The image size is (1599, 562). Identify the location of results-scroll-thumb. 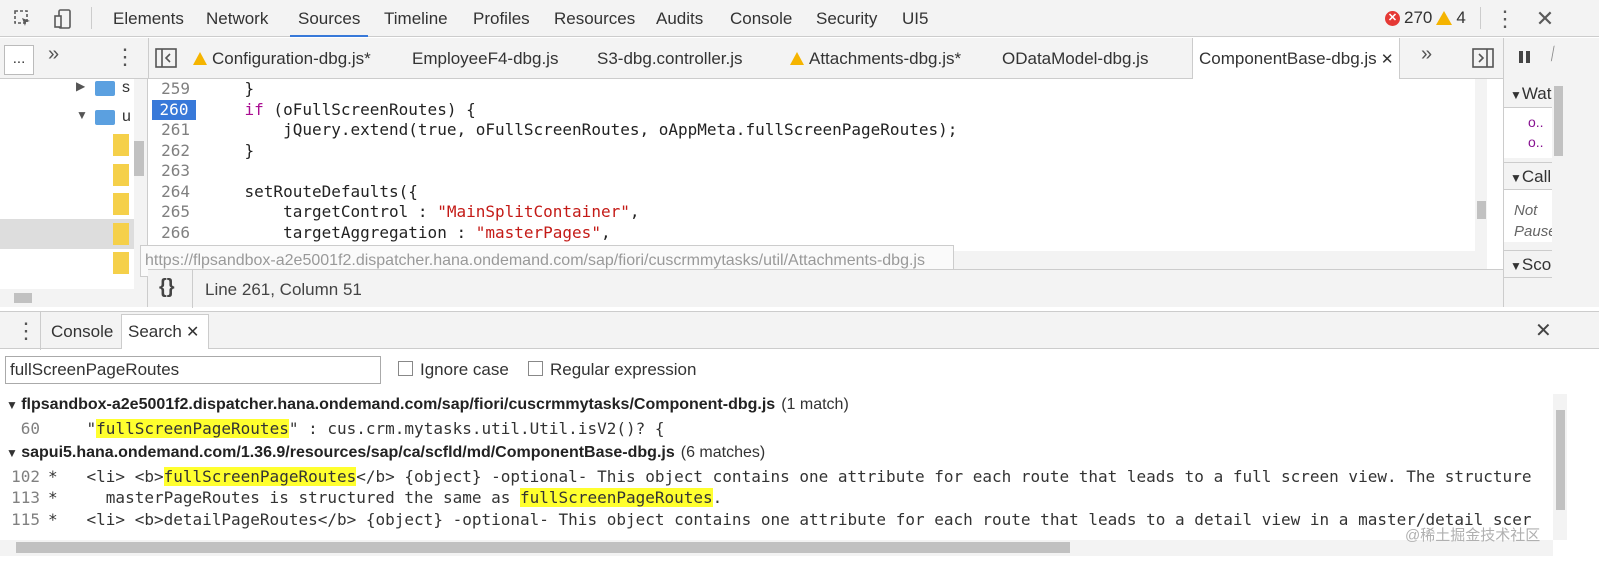
(1560, 460).